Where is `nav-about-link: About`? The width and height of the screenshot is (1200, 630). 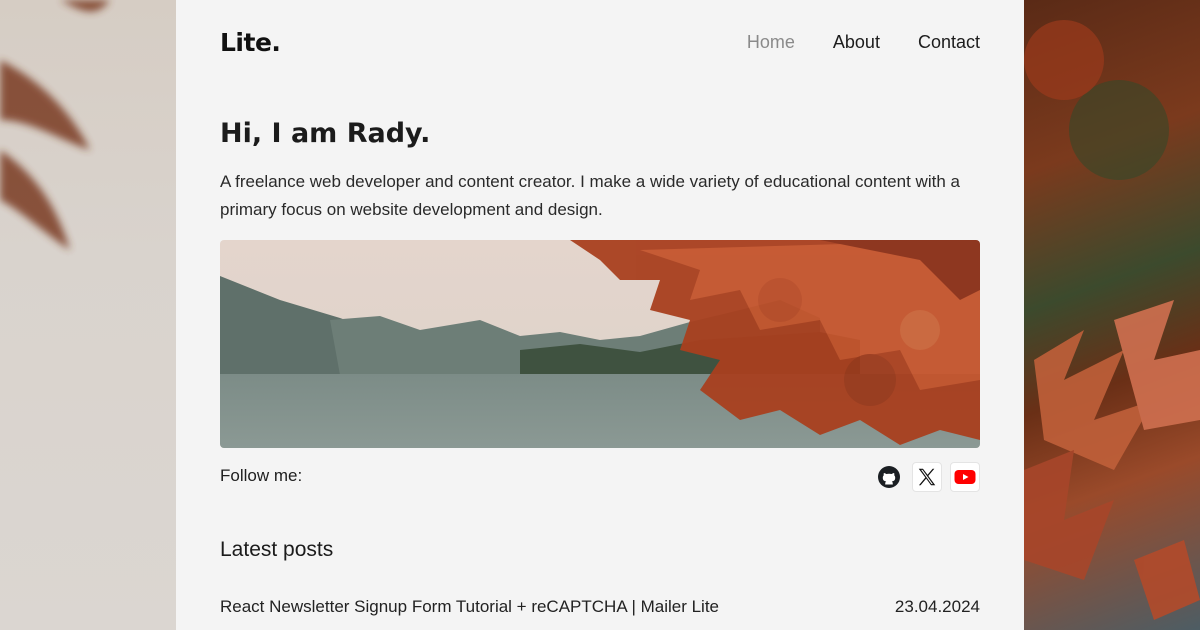 nav-about-link: About is located at coordinates (856, 42).